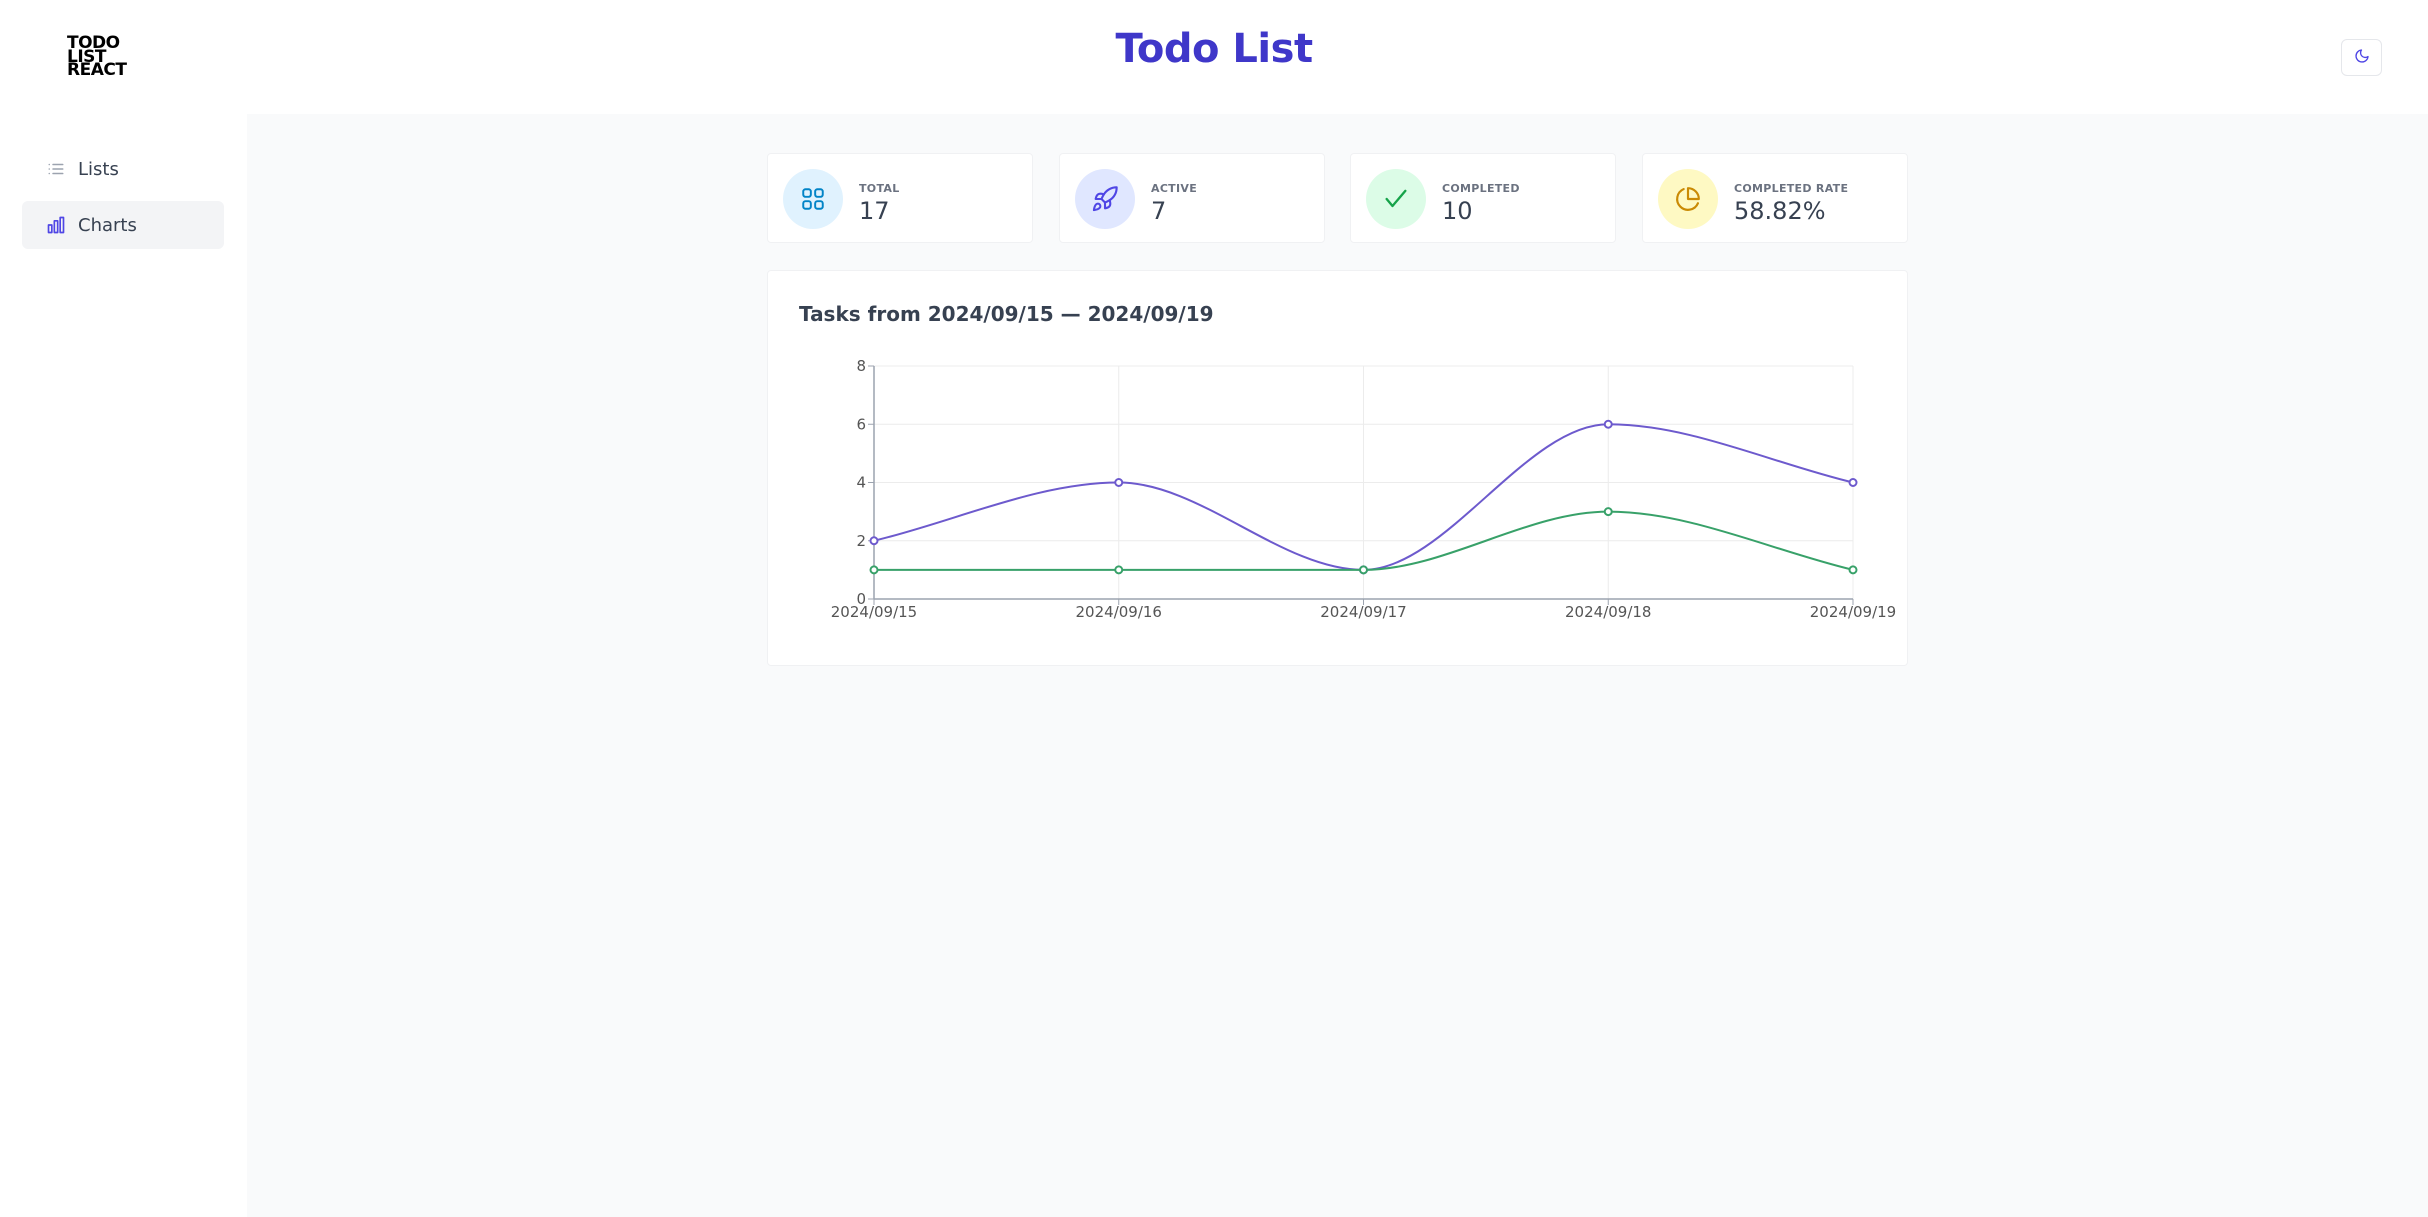 The width and height of the screenshot is (2428, 1217). I want to click on app-header: TODO LIST REACT Todo List, so click(1214, 57).